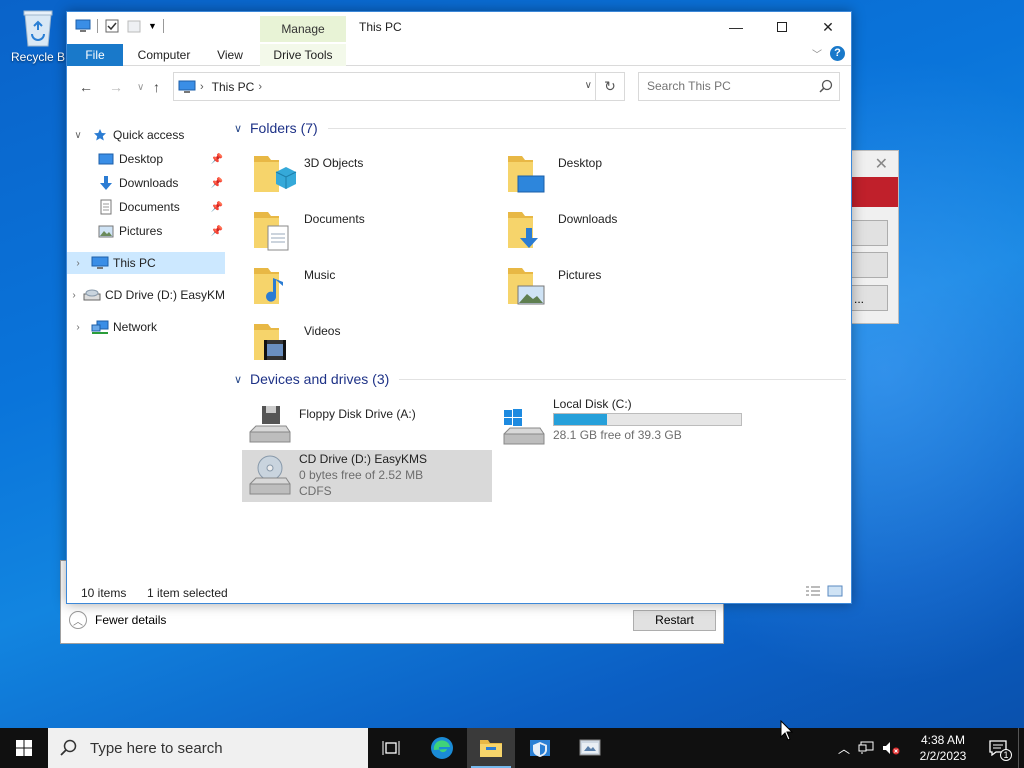  I want to click on sidebar-item-label: CD Drive (D:) EasyKM, so click(164, 295).